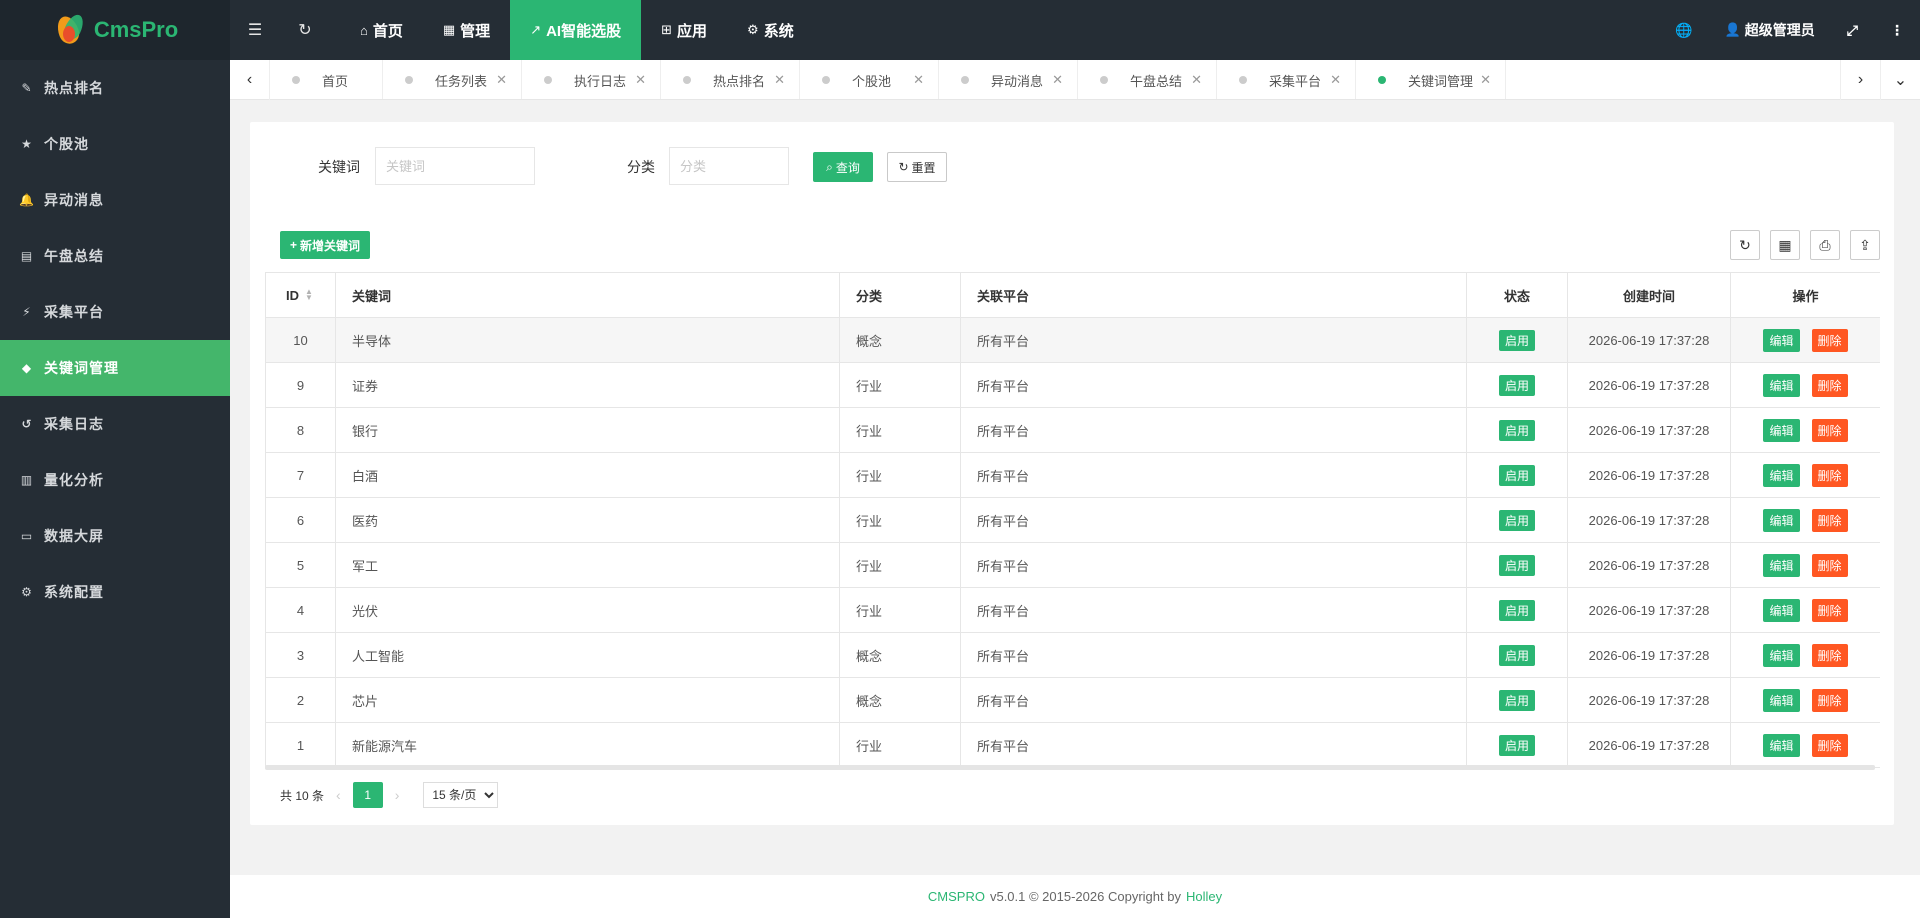 This screenshot has width=1920, height=918. I want to click on top-nav-item: ⚙ 系统, so click(770, 30).